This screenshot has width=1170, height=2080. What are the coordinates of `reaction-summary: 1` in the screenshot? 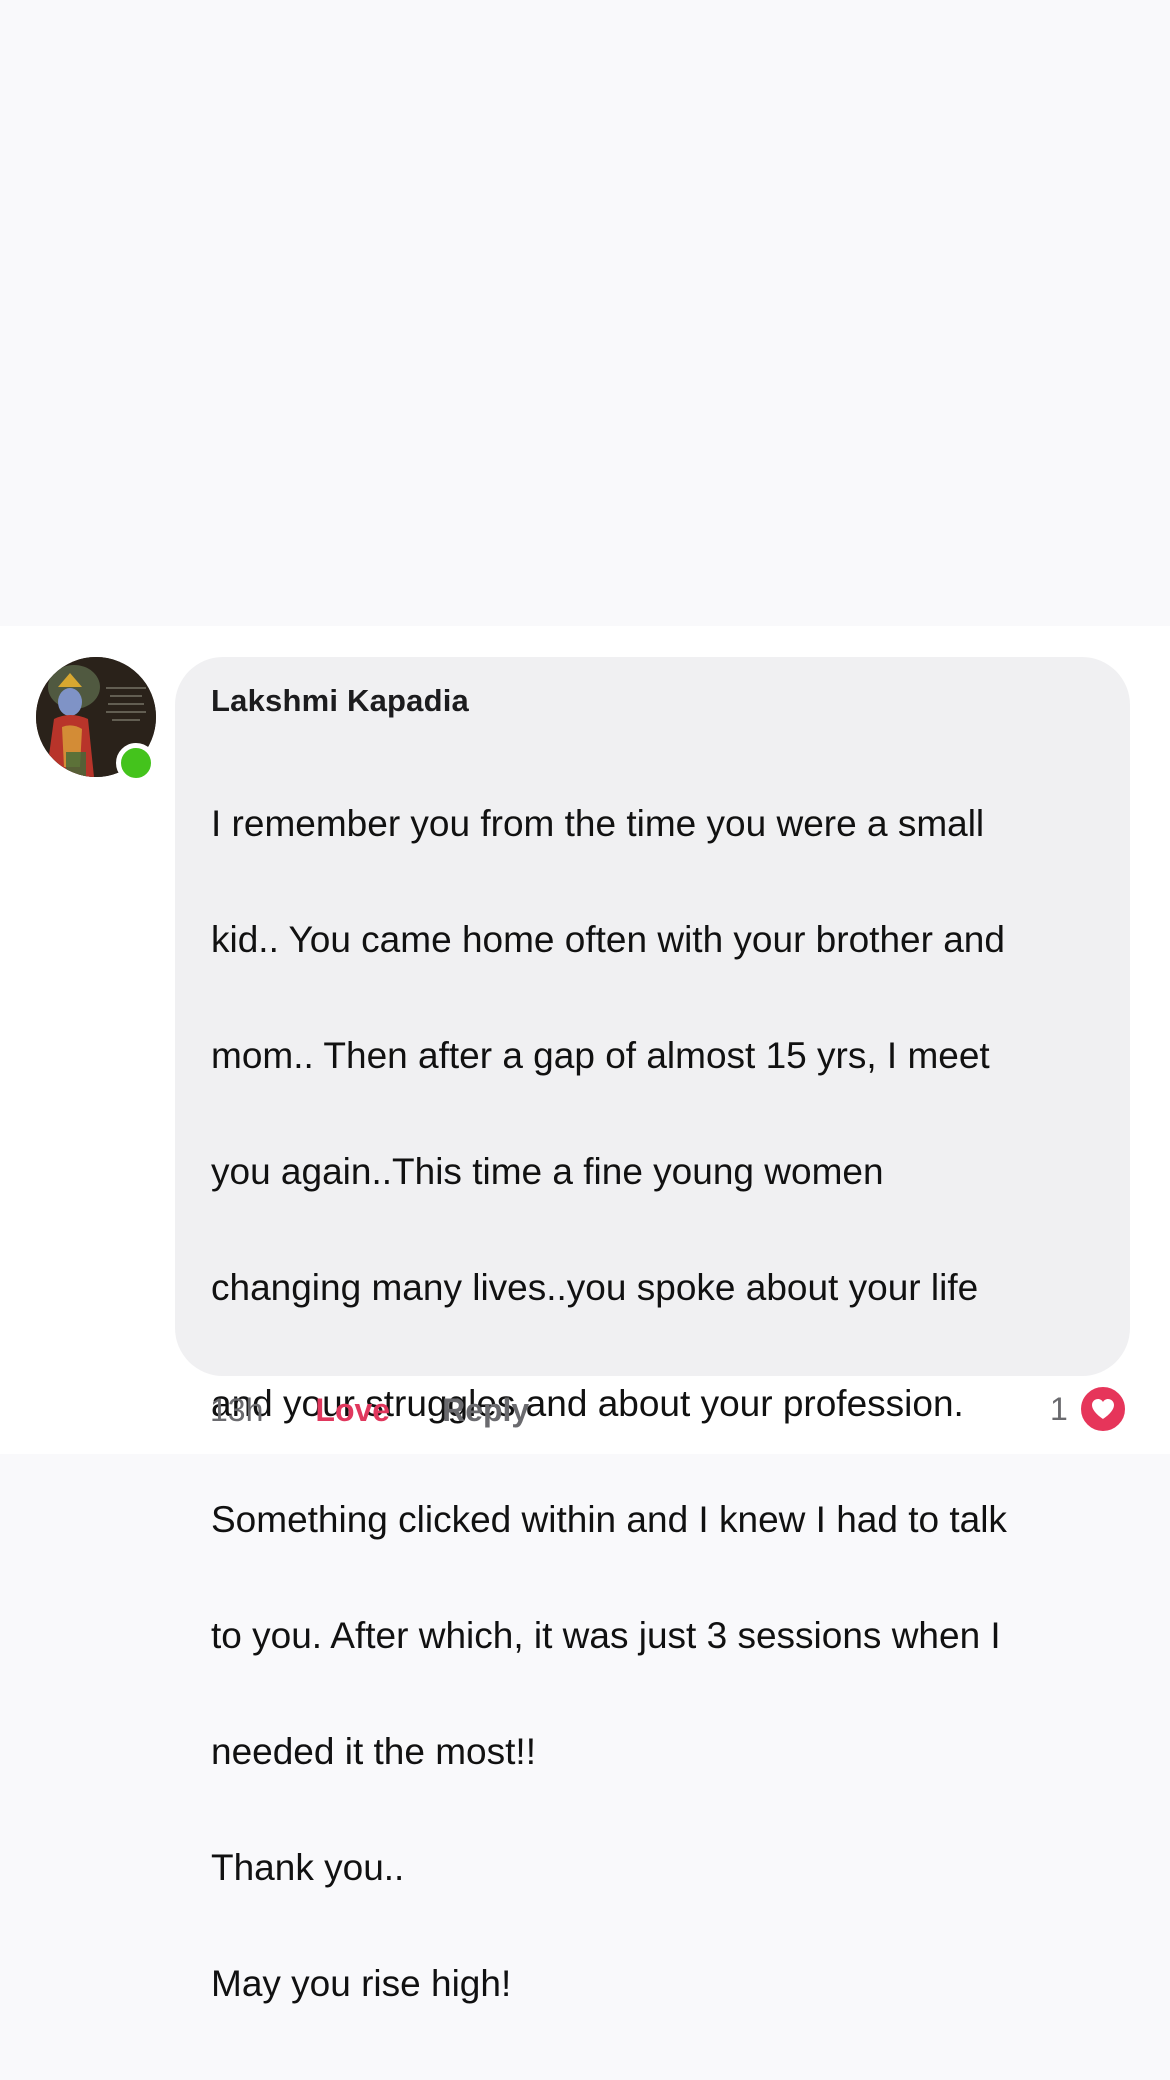 It's located at (1089, 1409).